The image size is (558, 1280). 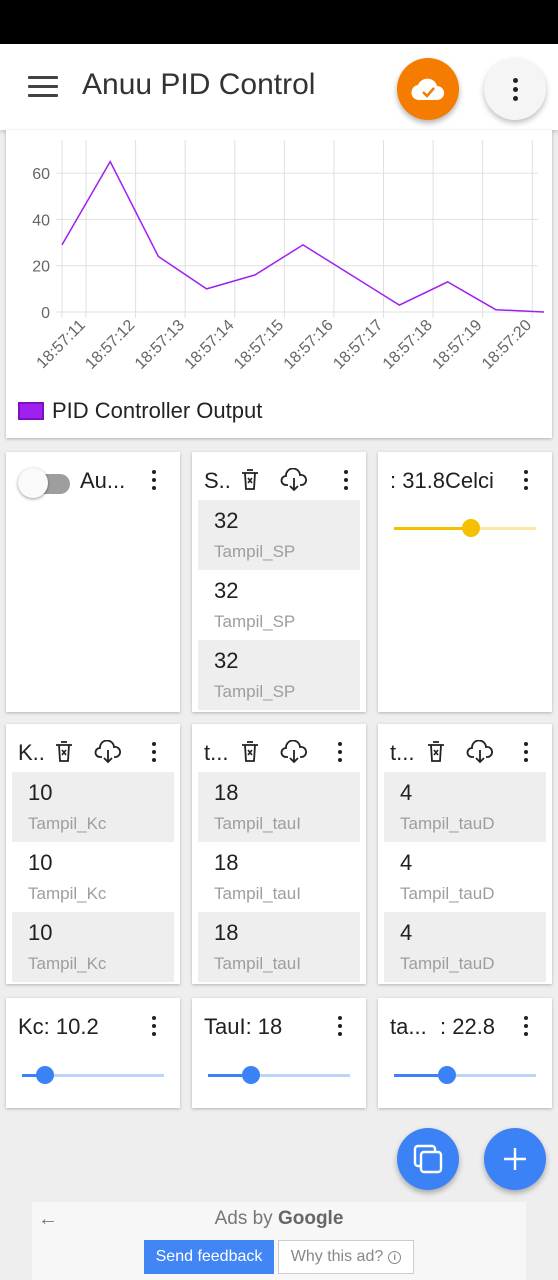 I want to click on x-tick-label: 18:57:20, so click(x=507, y=345).